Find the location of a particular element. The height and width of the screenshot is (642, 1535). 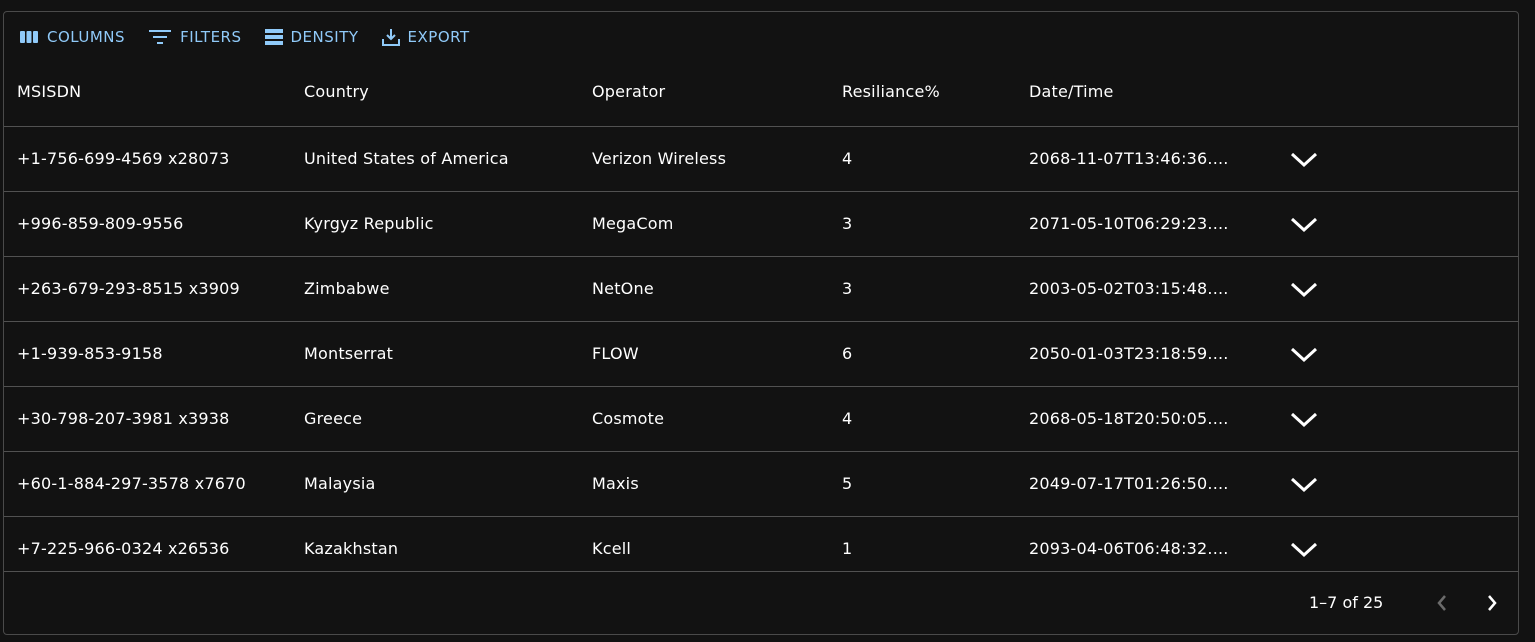

cell-country: Greece is located at coordinates (333, 418).